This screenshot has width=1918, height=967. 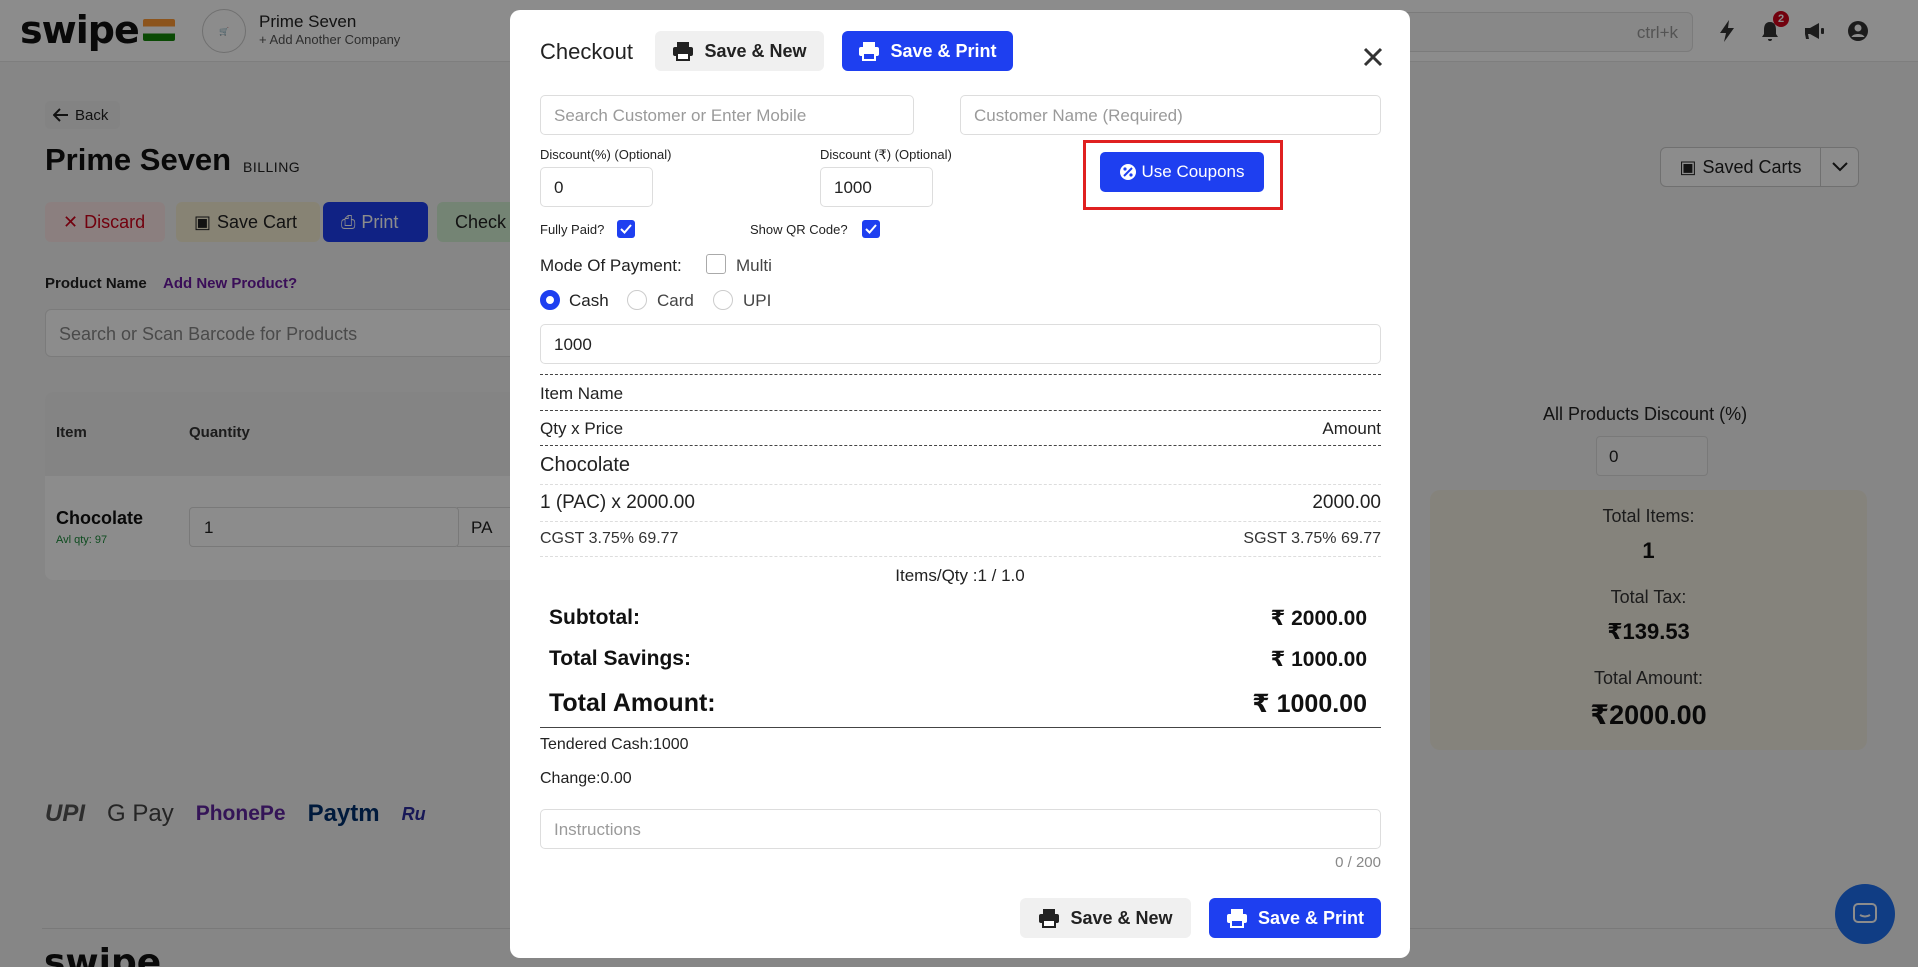 What do you see at coordinates (960, 829) in the screenshot?
I see `instructions-textarea: Instructions` at bounding box center [960, 829].